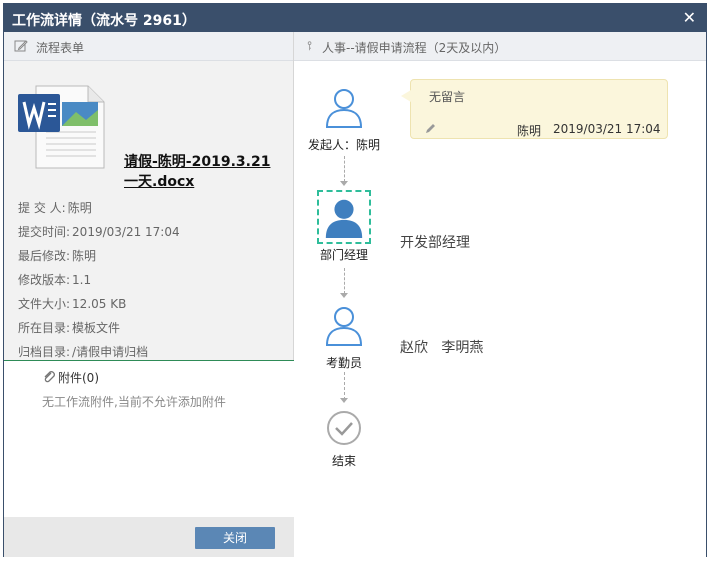 The image size is (711, 562). I want to click on dialog-footer: 关闭, so click(149, 537).